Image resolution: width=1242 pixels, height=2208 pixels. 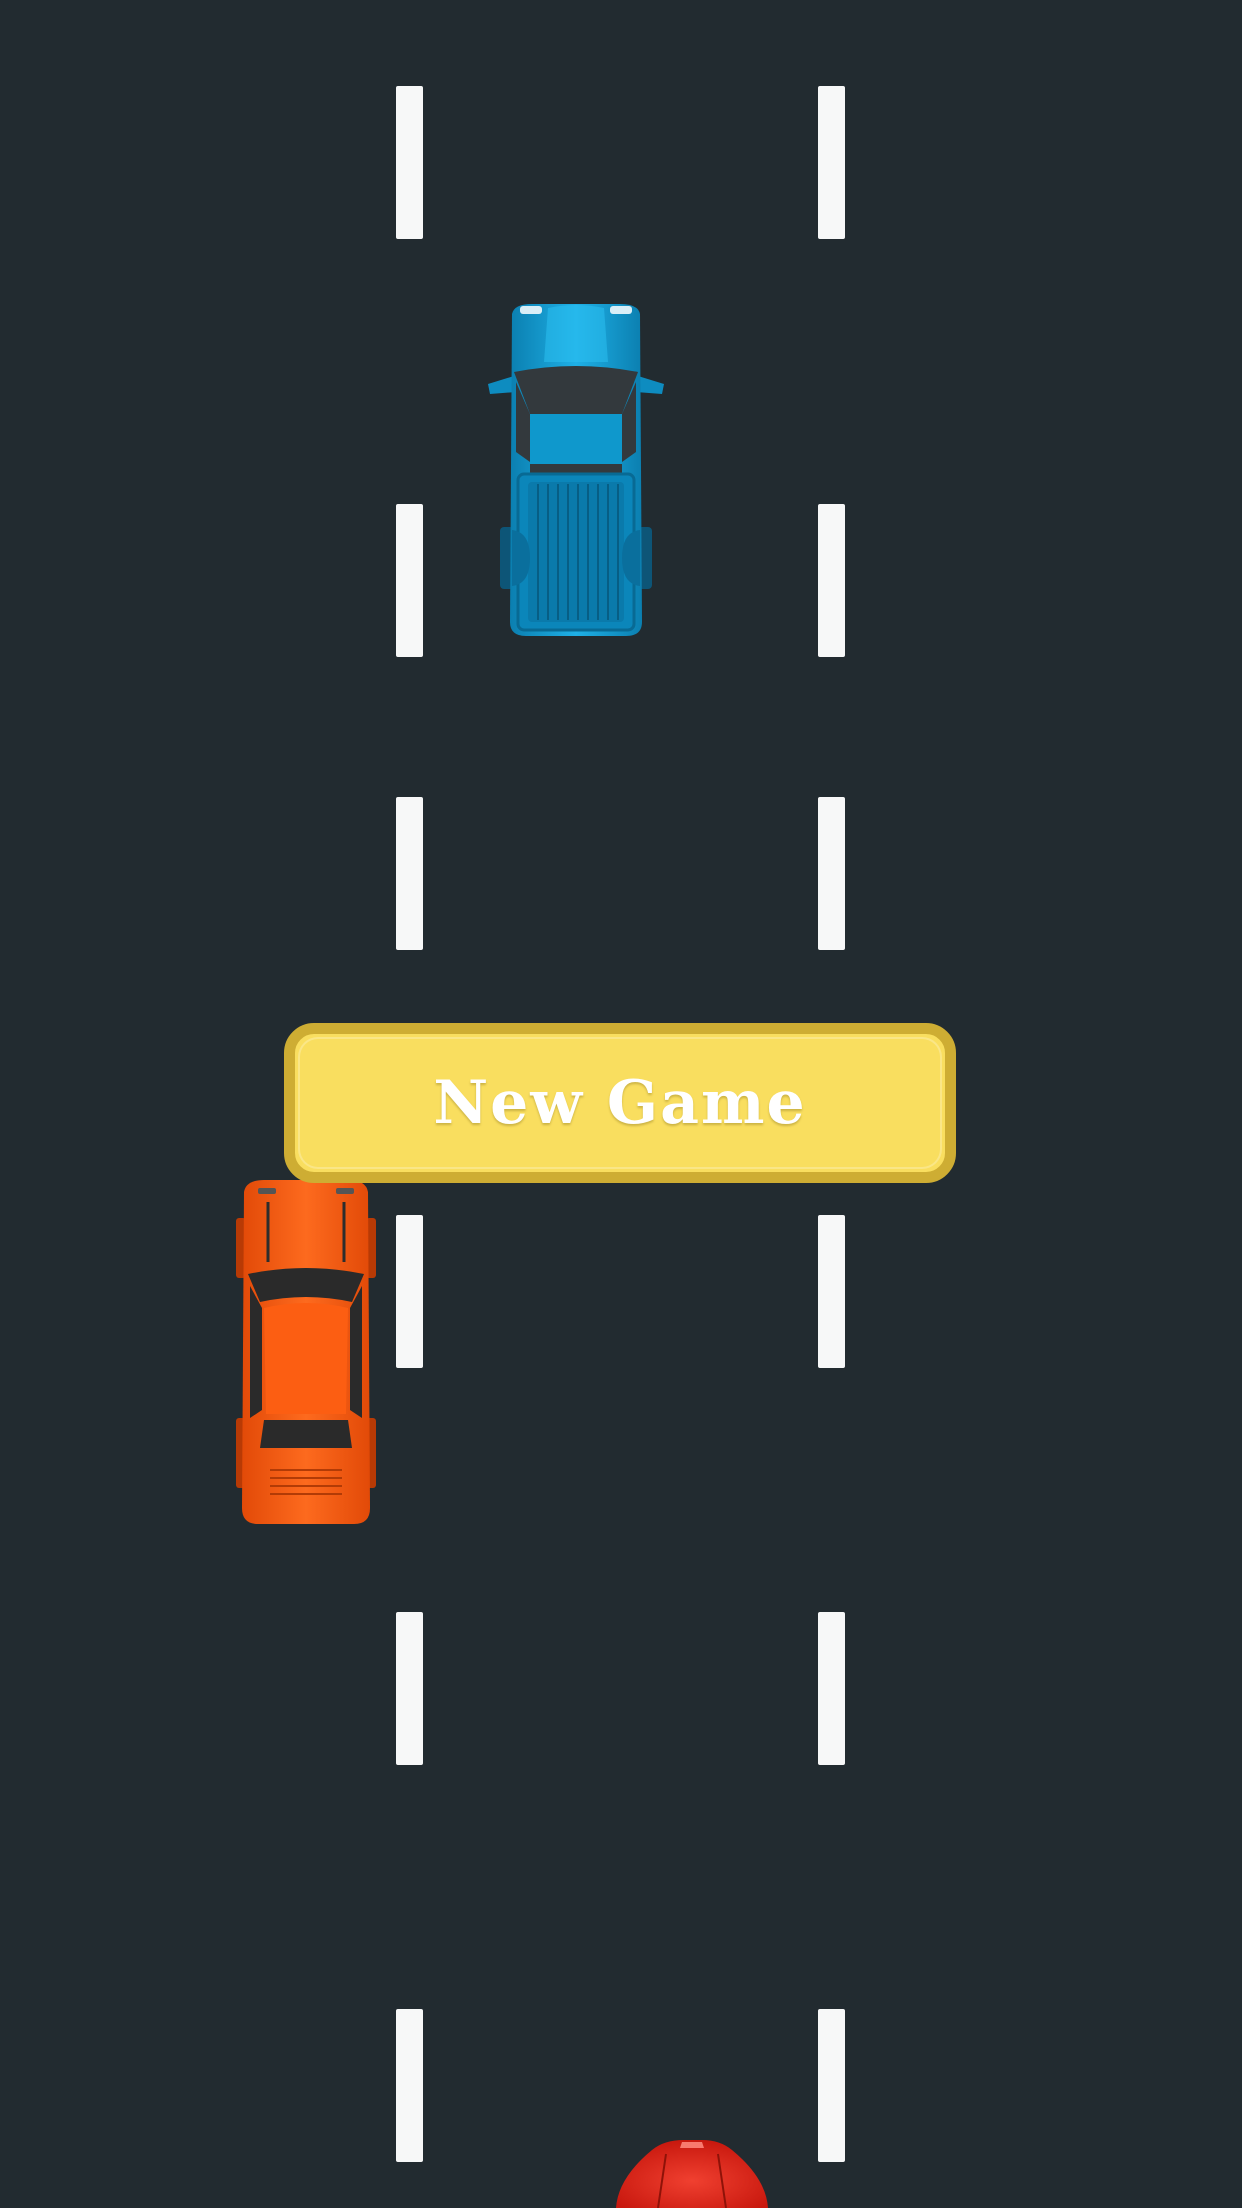 I want to click on red-player-car, so click(x=692, y=2173).